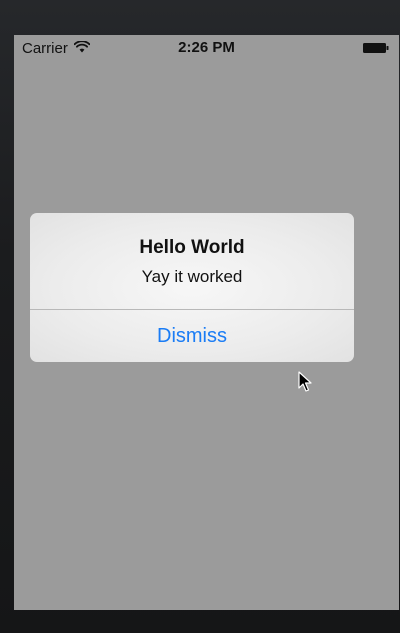 The height and width of the screenshot is (633, 400). I want to click on alert-message: Yay it worked, so click(192, 276).